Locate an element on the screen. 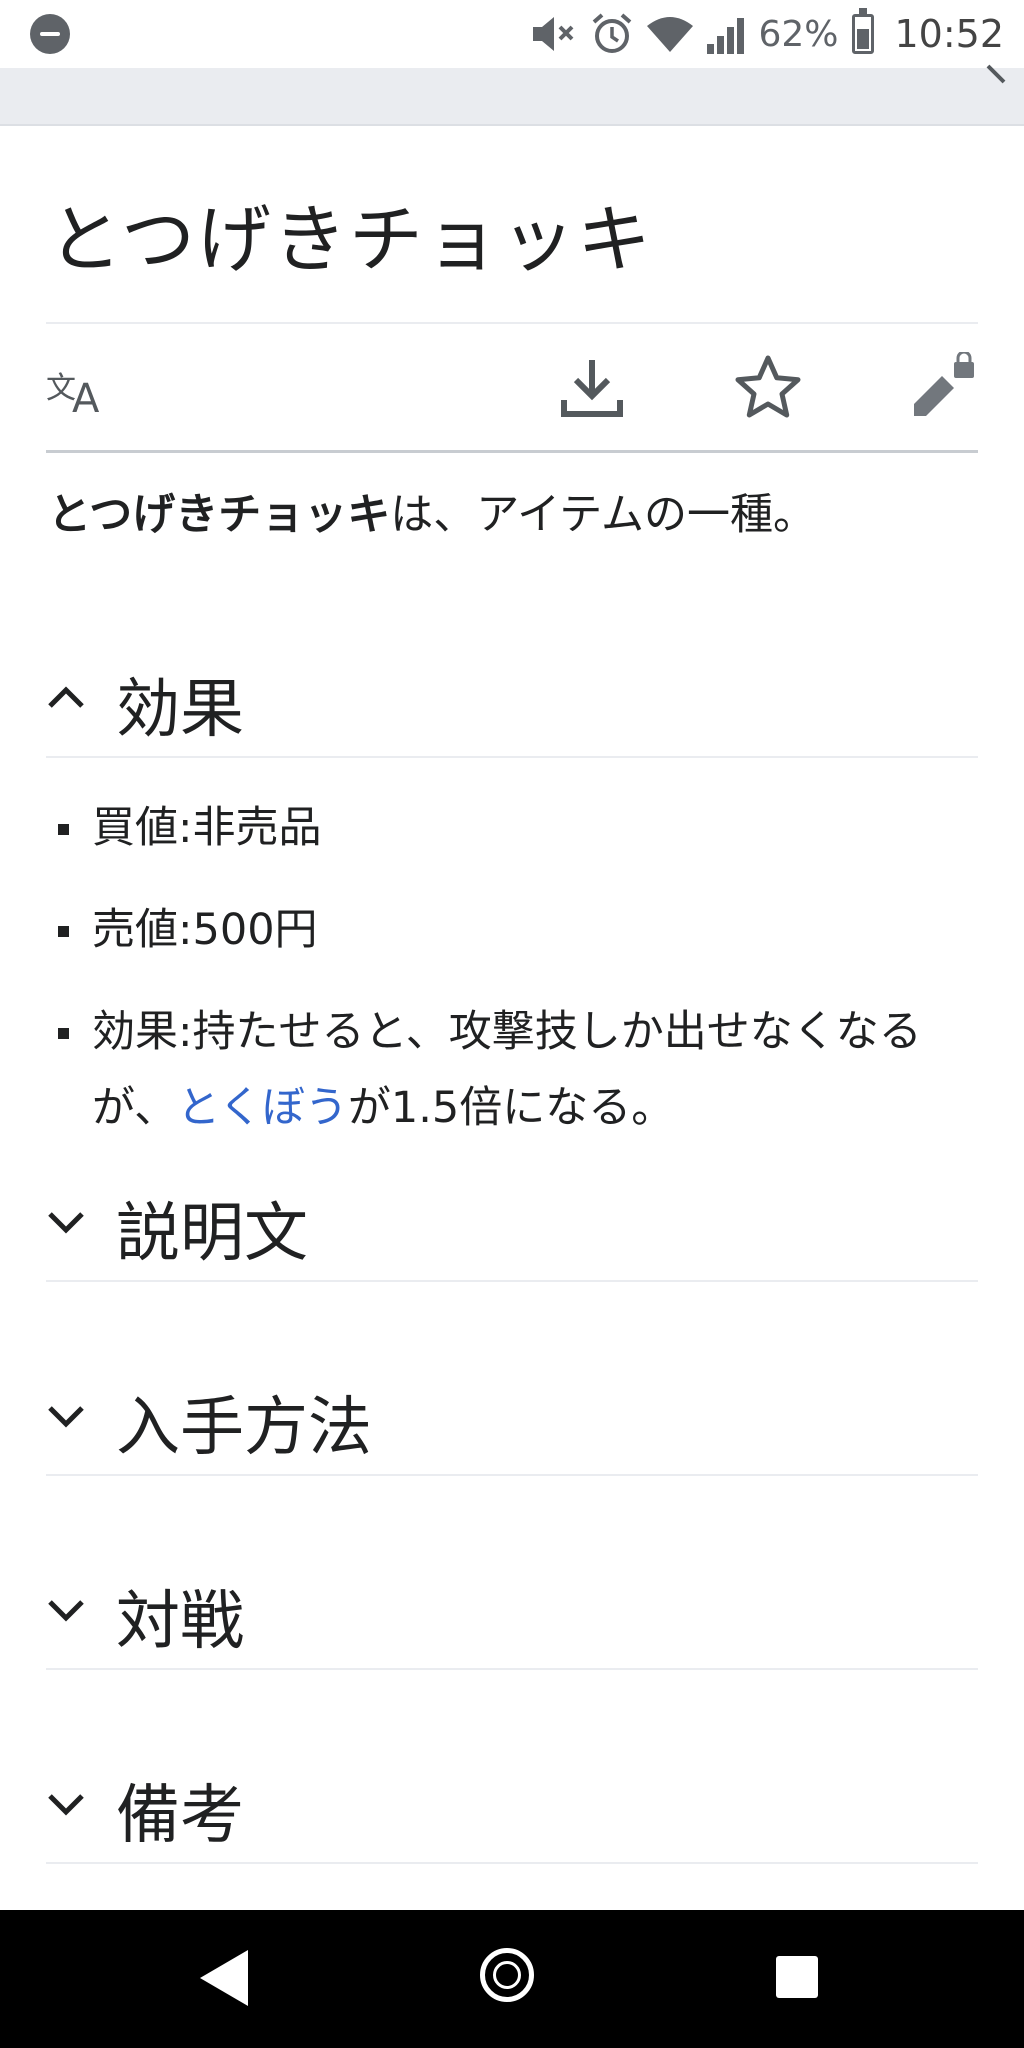  battery-icon is located at coordinates (863, 31).